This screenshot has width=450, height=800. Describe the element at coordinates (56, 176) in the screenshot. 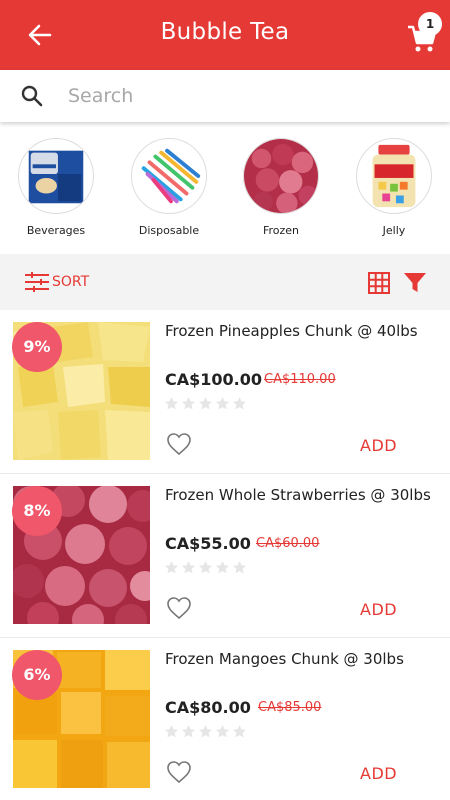

I see `tea-box-image` at that location.